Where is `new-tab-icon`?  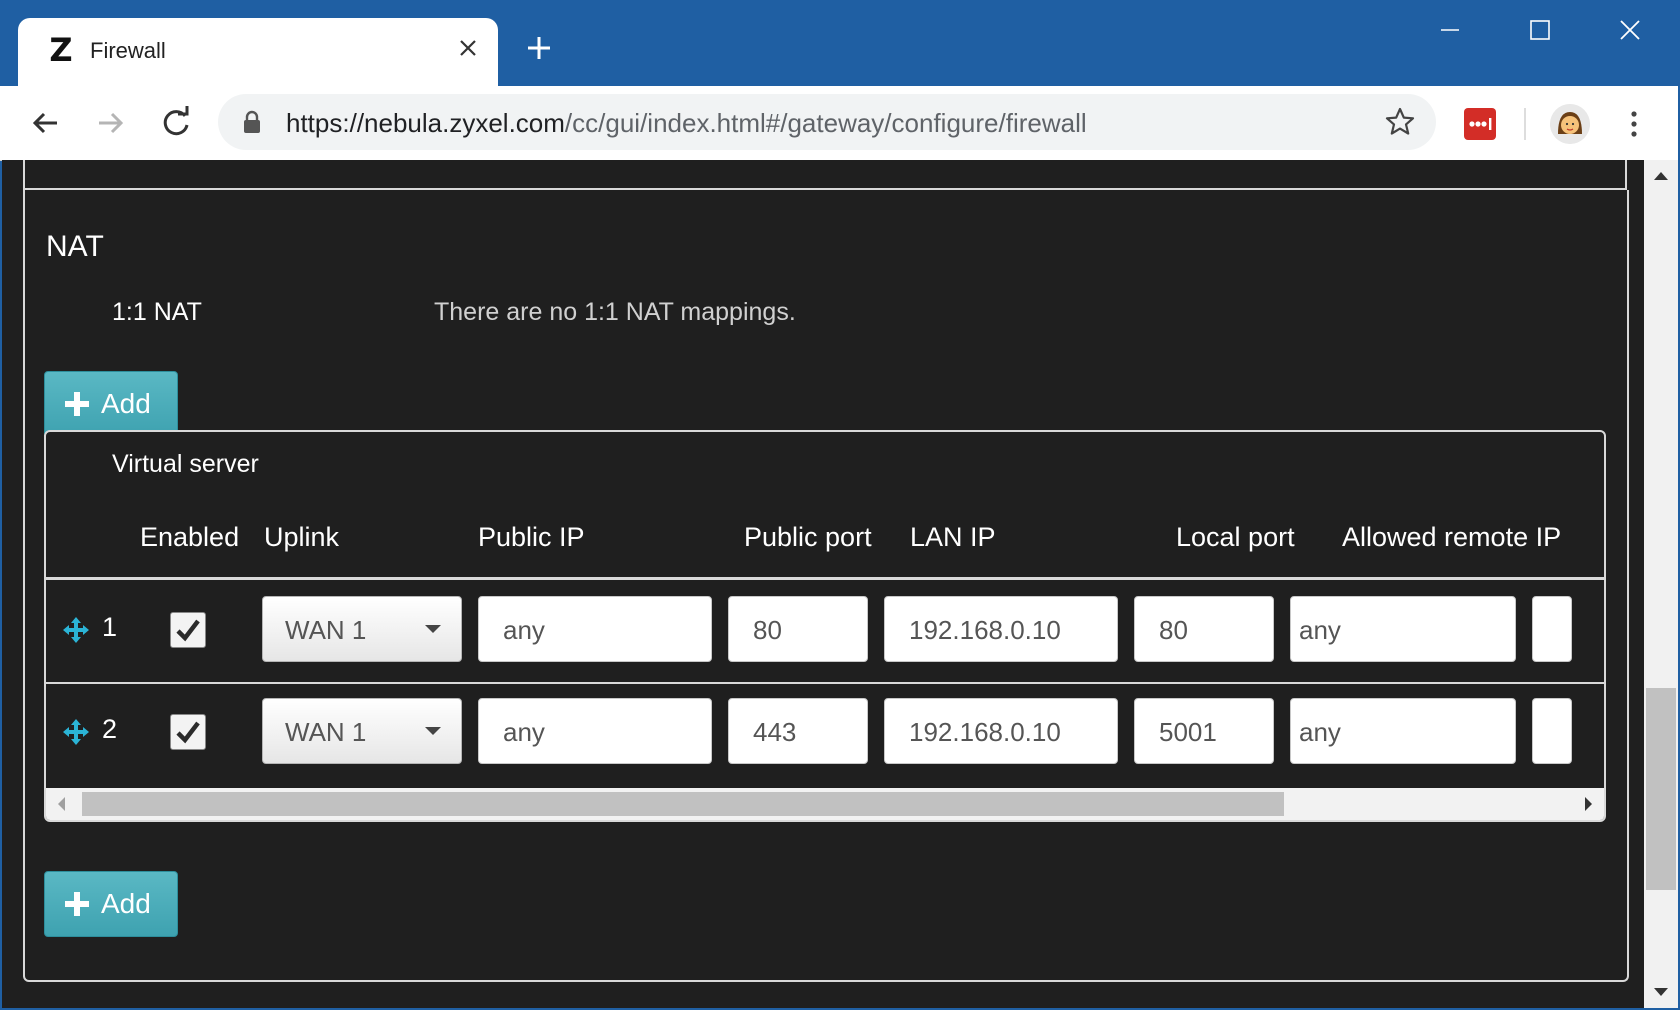 new-tab-icon is located at coordinates (539, 48).